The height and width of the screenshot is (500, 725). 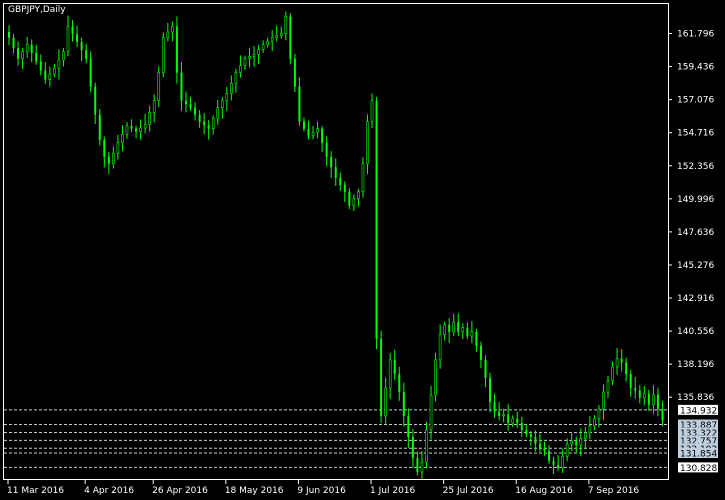 What do you see at coordinates (695, 299) in the screenshot?
I see `price-tick-label: 142.916` at bounding box center [695, 299].